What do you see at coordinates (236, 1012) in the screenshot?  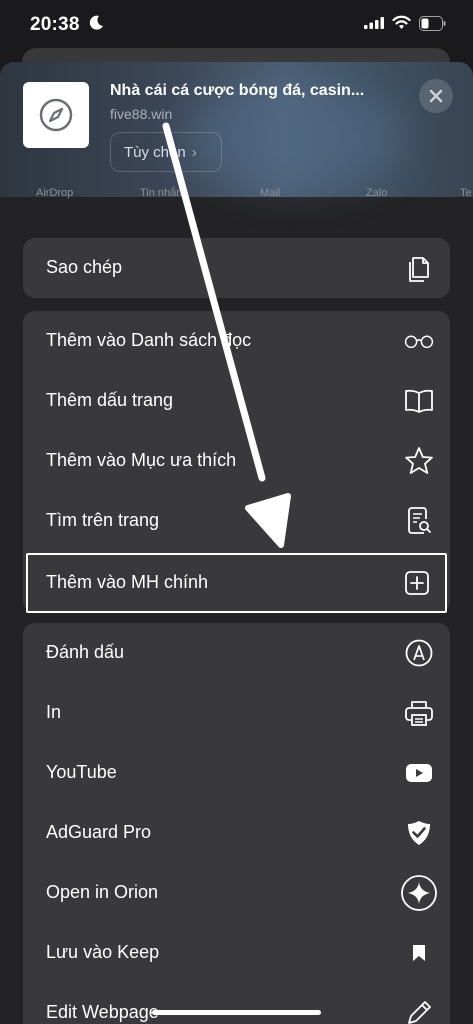 I see `home-indicator` at bounding box center [236, 1012].